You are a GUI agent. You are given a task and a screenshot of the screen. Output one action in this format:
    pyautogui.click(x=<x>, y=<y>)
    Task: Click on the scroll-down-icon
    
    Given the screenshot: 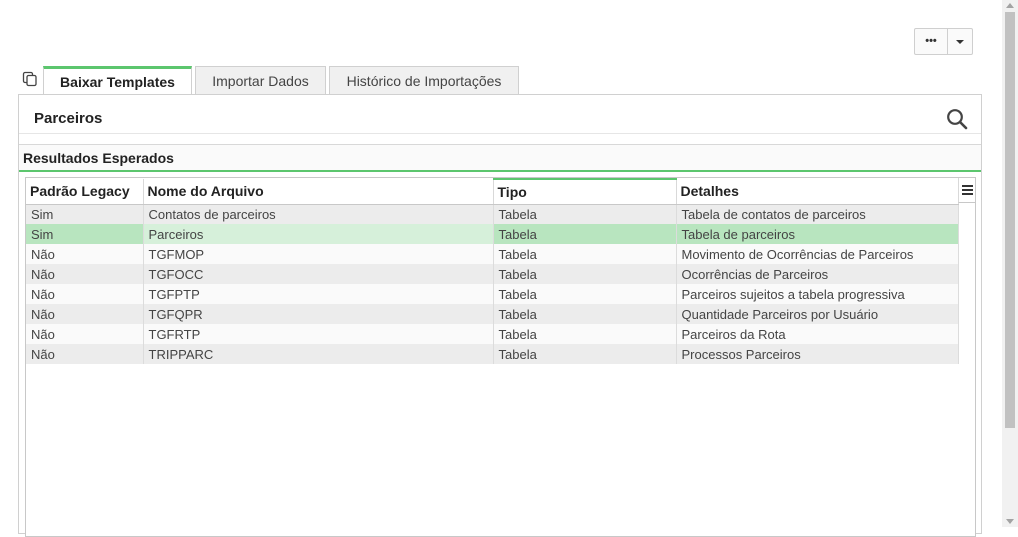 What is the action you would take?
    pyautogui.click(x=1010, y=521)
    